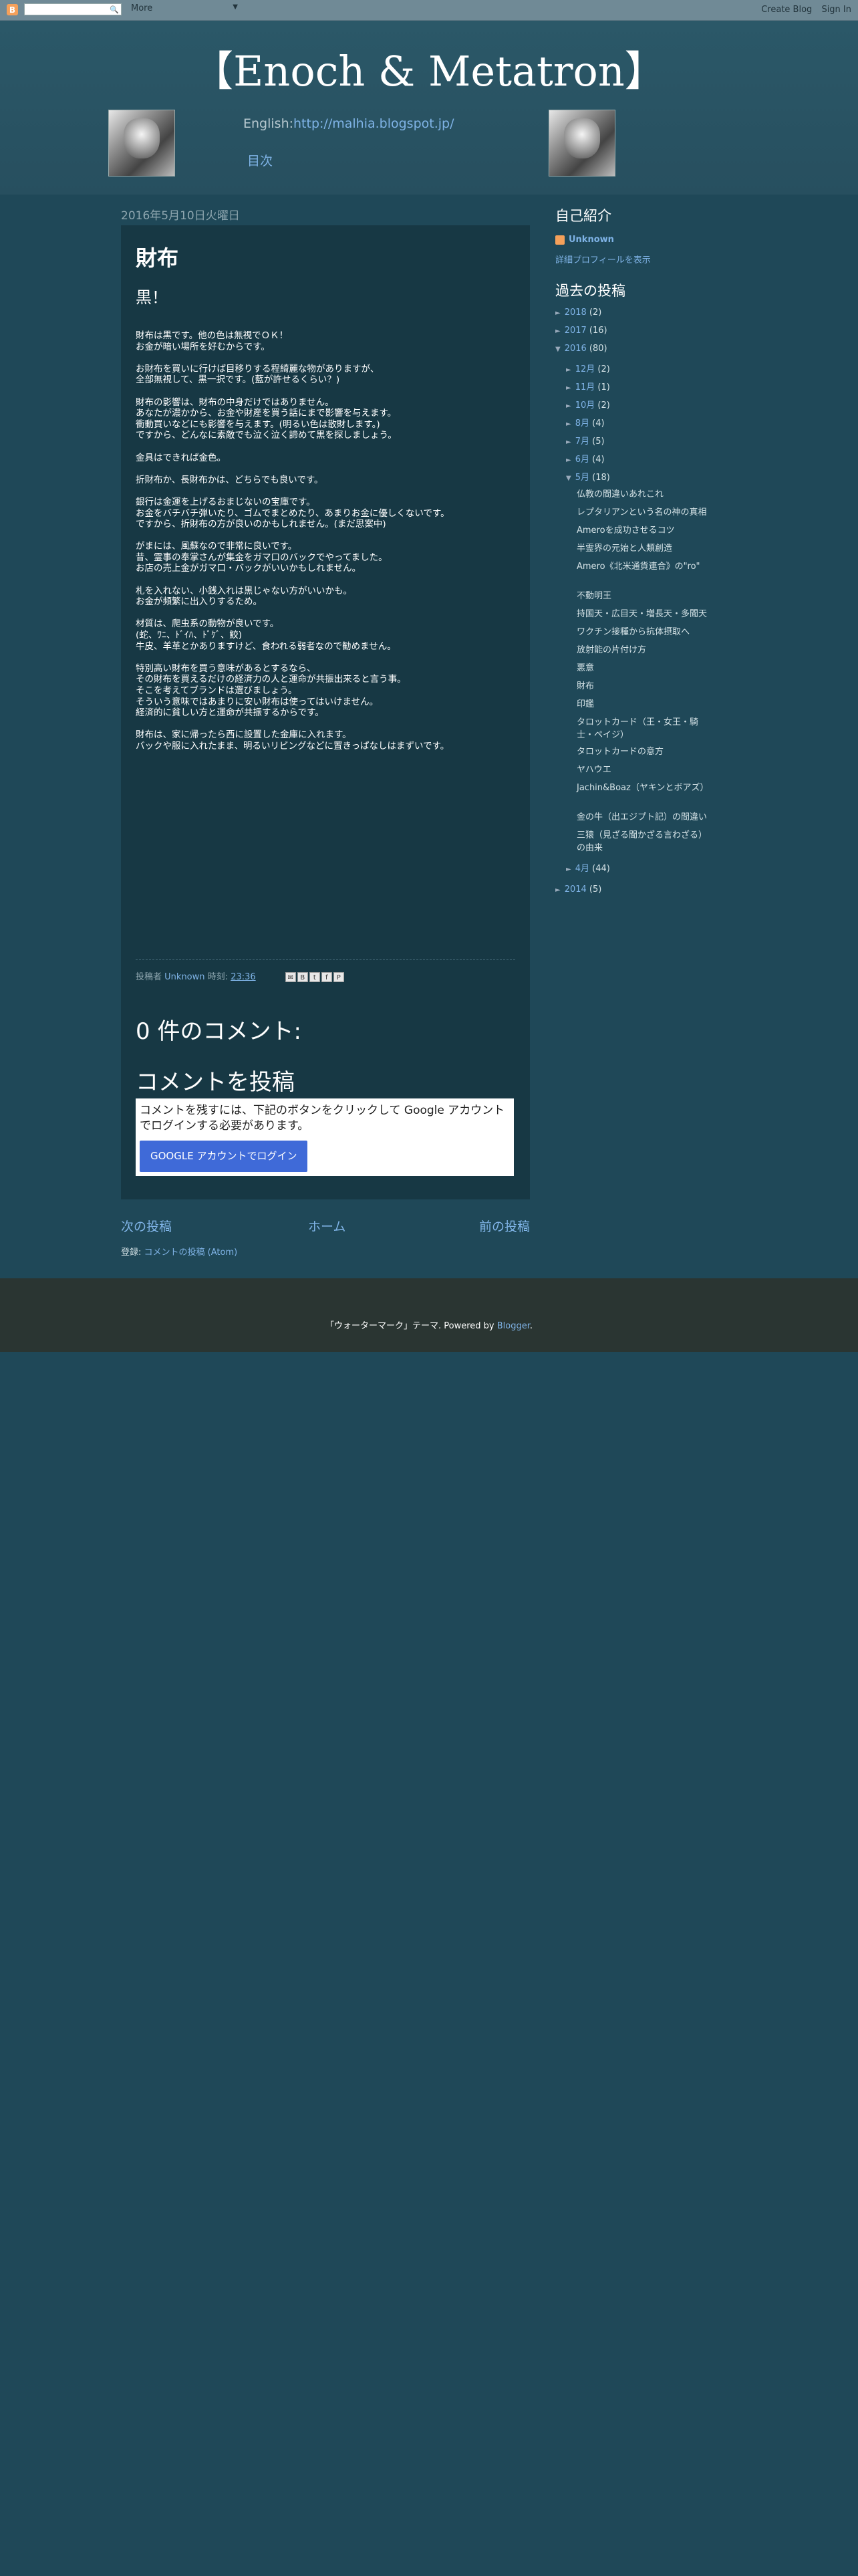  What do you see at coordinates (643, 493) in the screenshot?
I see `archive-post-link: 仏教の間違いあれこれ` at bounding box center [643, 493].